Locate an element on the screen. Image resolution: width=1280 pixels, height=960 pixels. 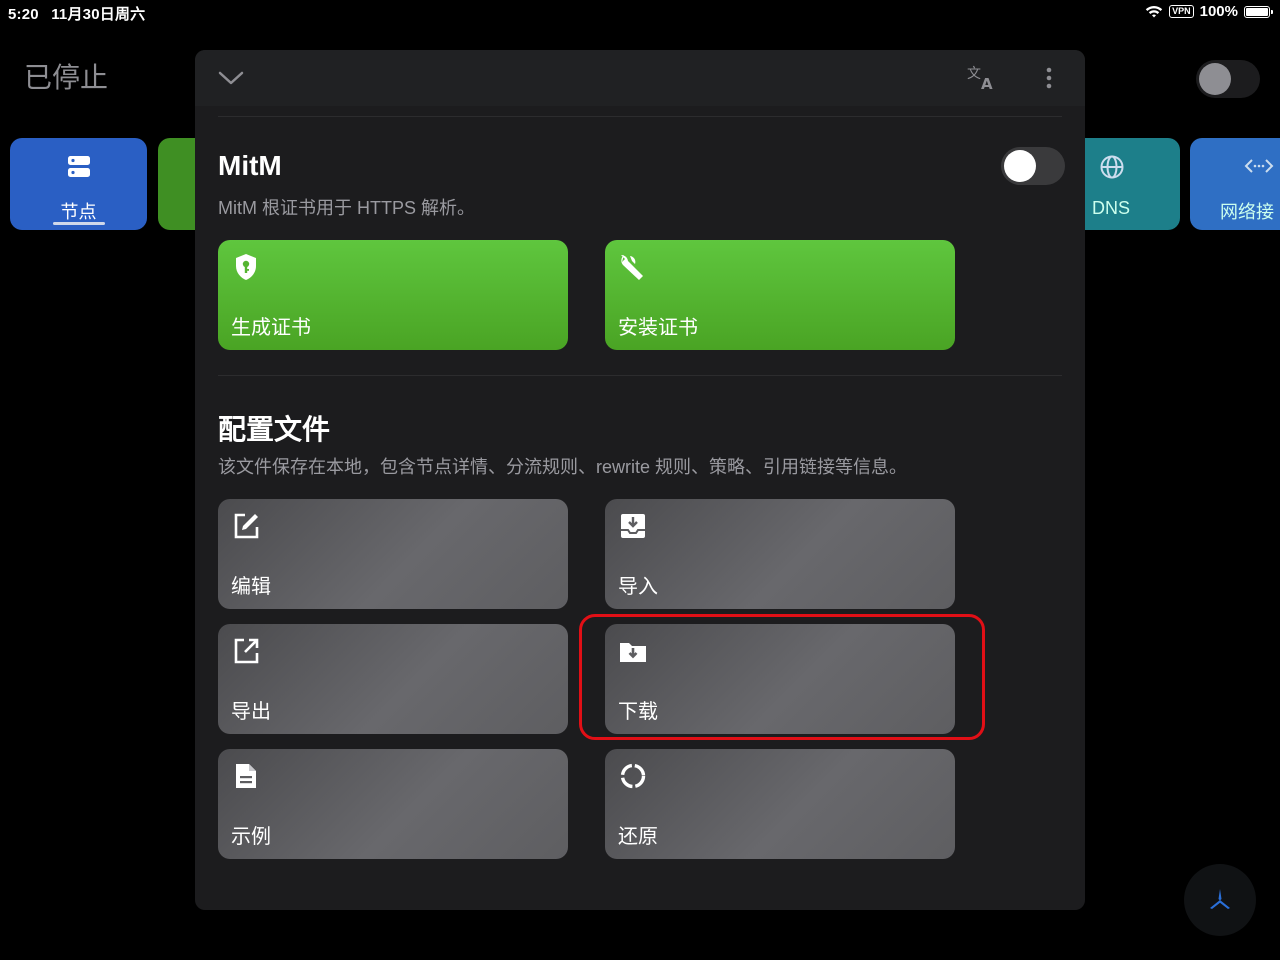
translate-button: 文 A is located at coordinates (981, 78).